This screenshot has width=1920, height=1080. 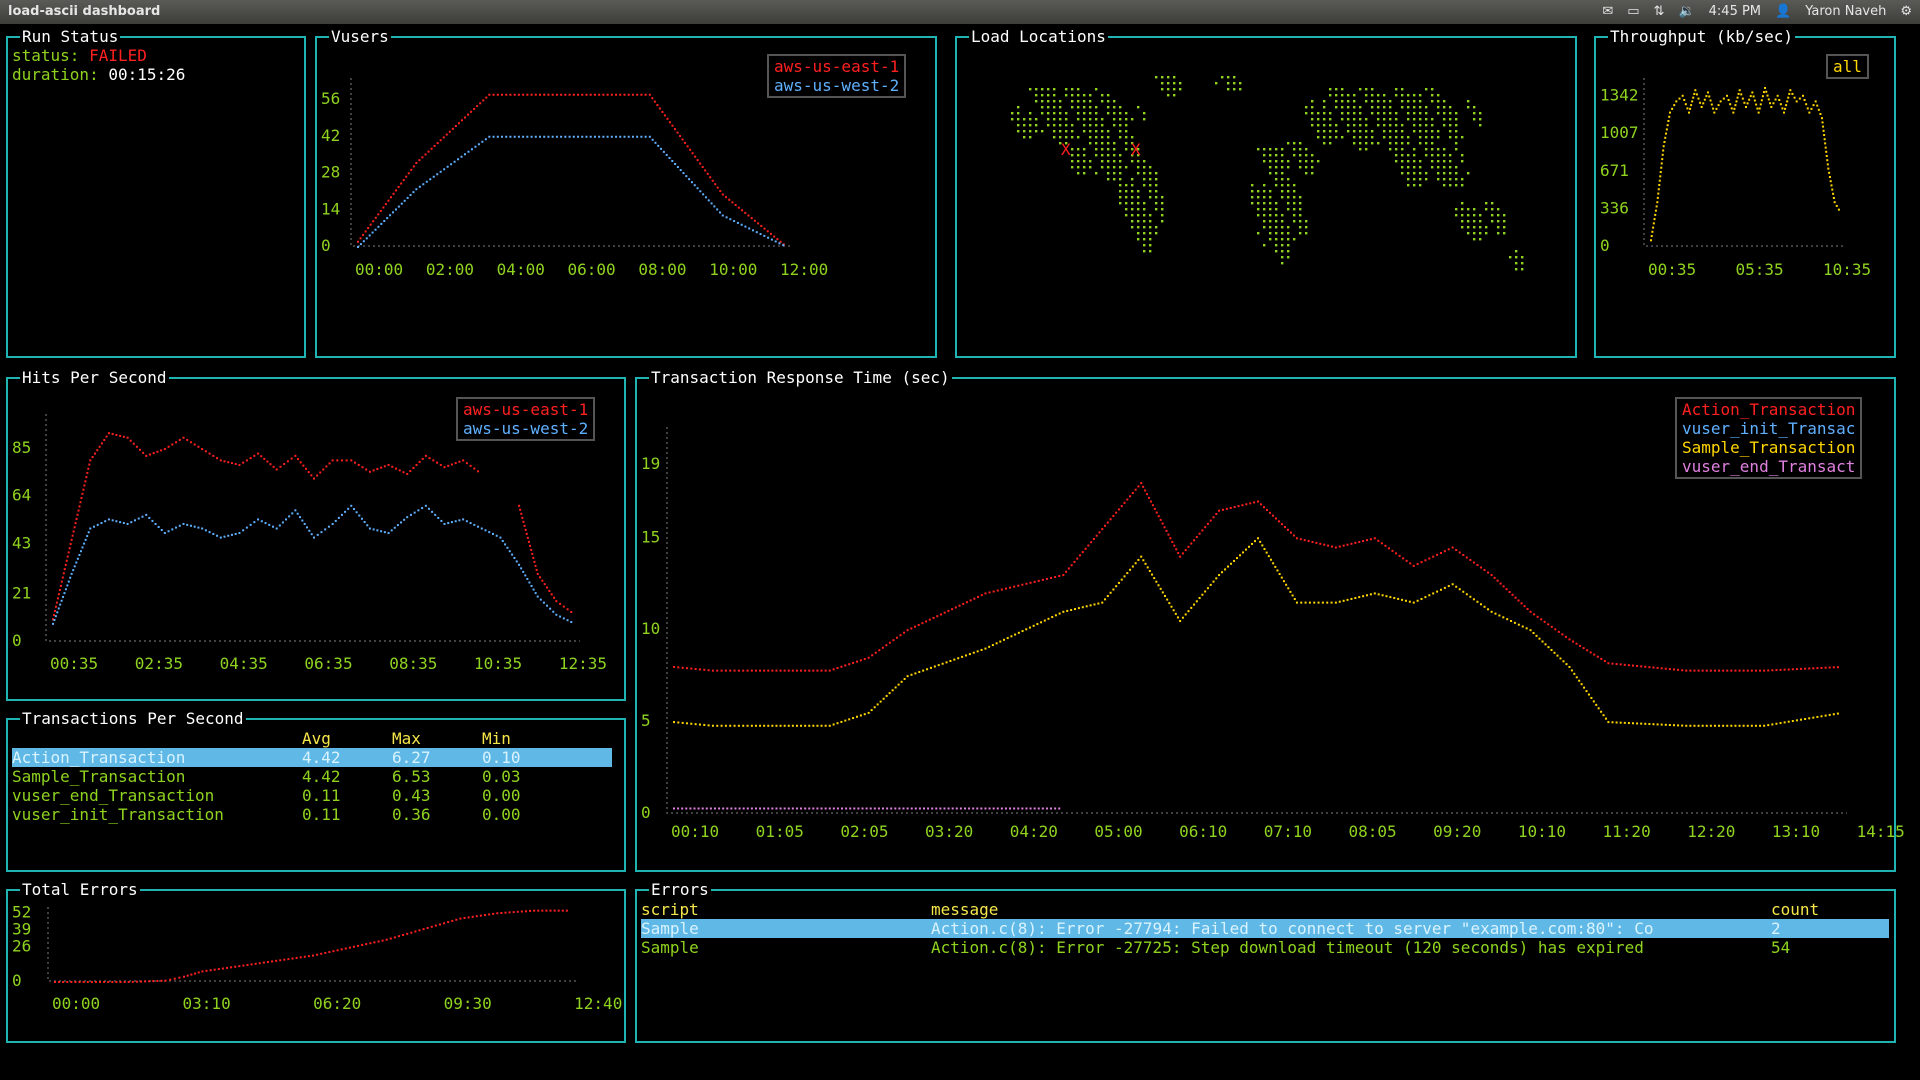 I want to click on duration-value: 00:15:26, so click(x=147, y=74).